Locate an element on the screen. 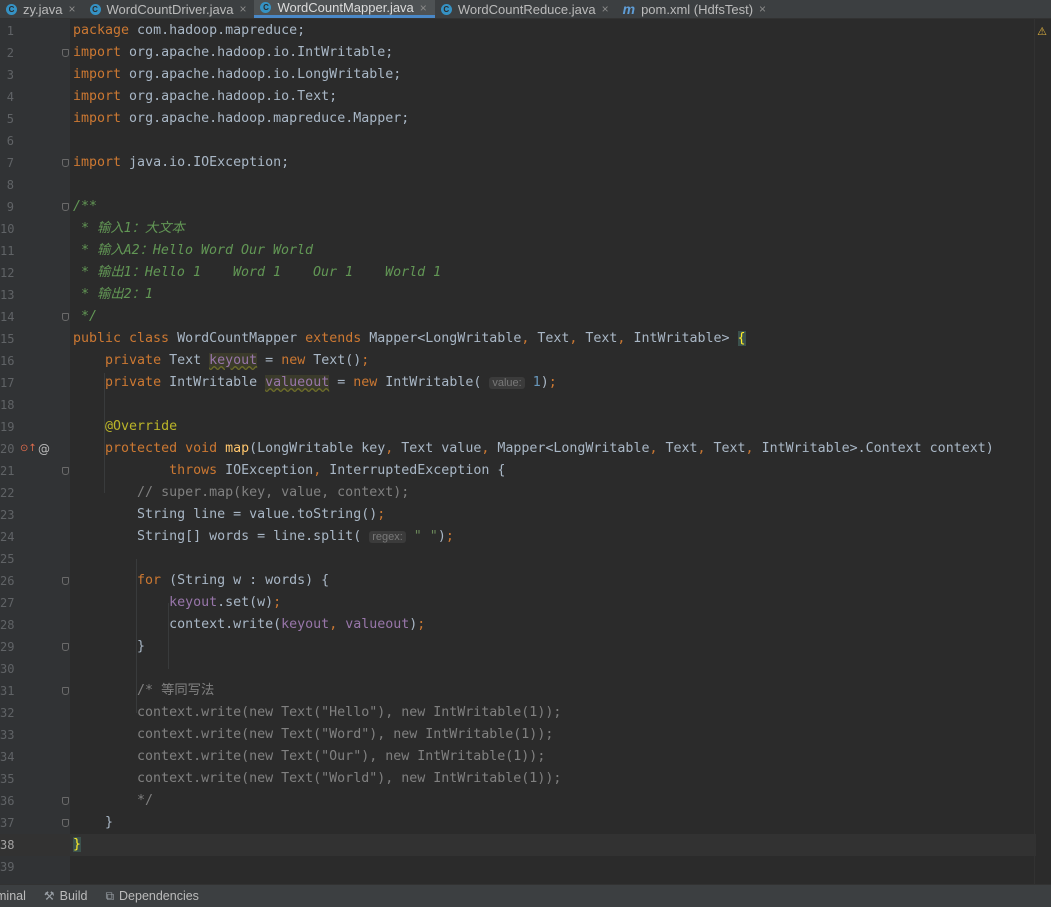 This screenshot has width=1051, height=907. code-line: 22 // super.map(key, value, context); is located at coordinates (518, 493).